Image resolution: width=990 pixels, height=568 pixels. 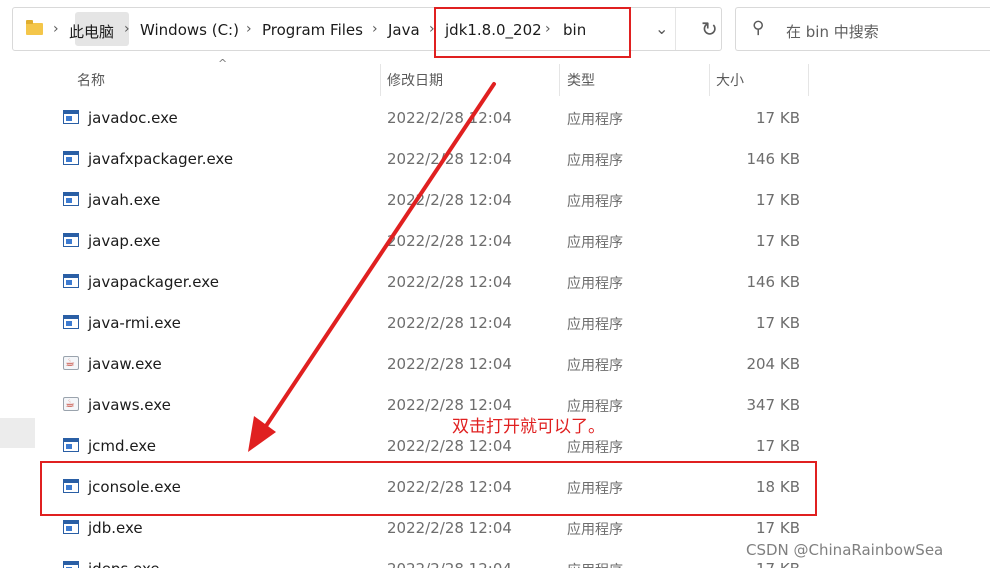 I want to click on file-row: jdeps.exe 2022/2/28 12:04 应用程序 17 KB, so click(x=430, y=558).